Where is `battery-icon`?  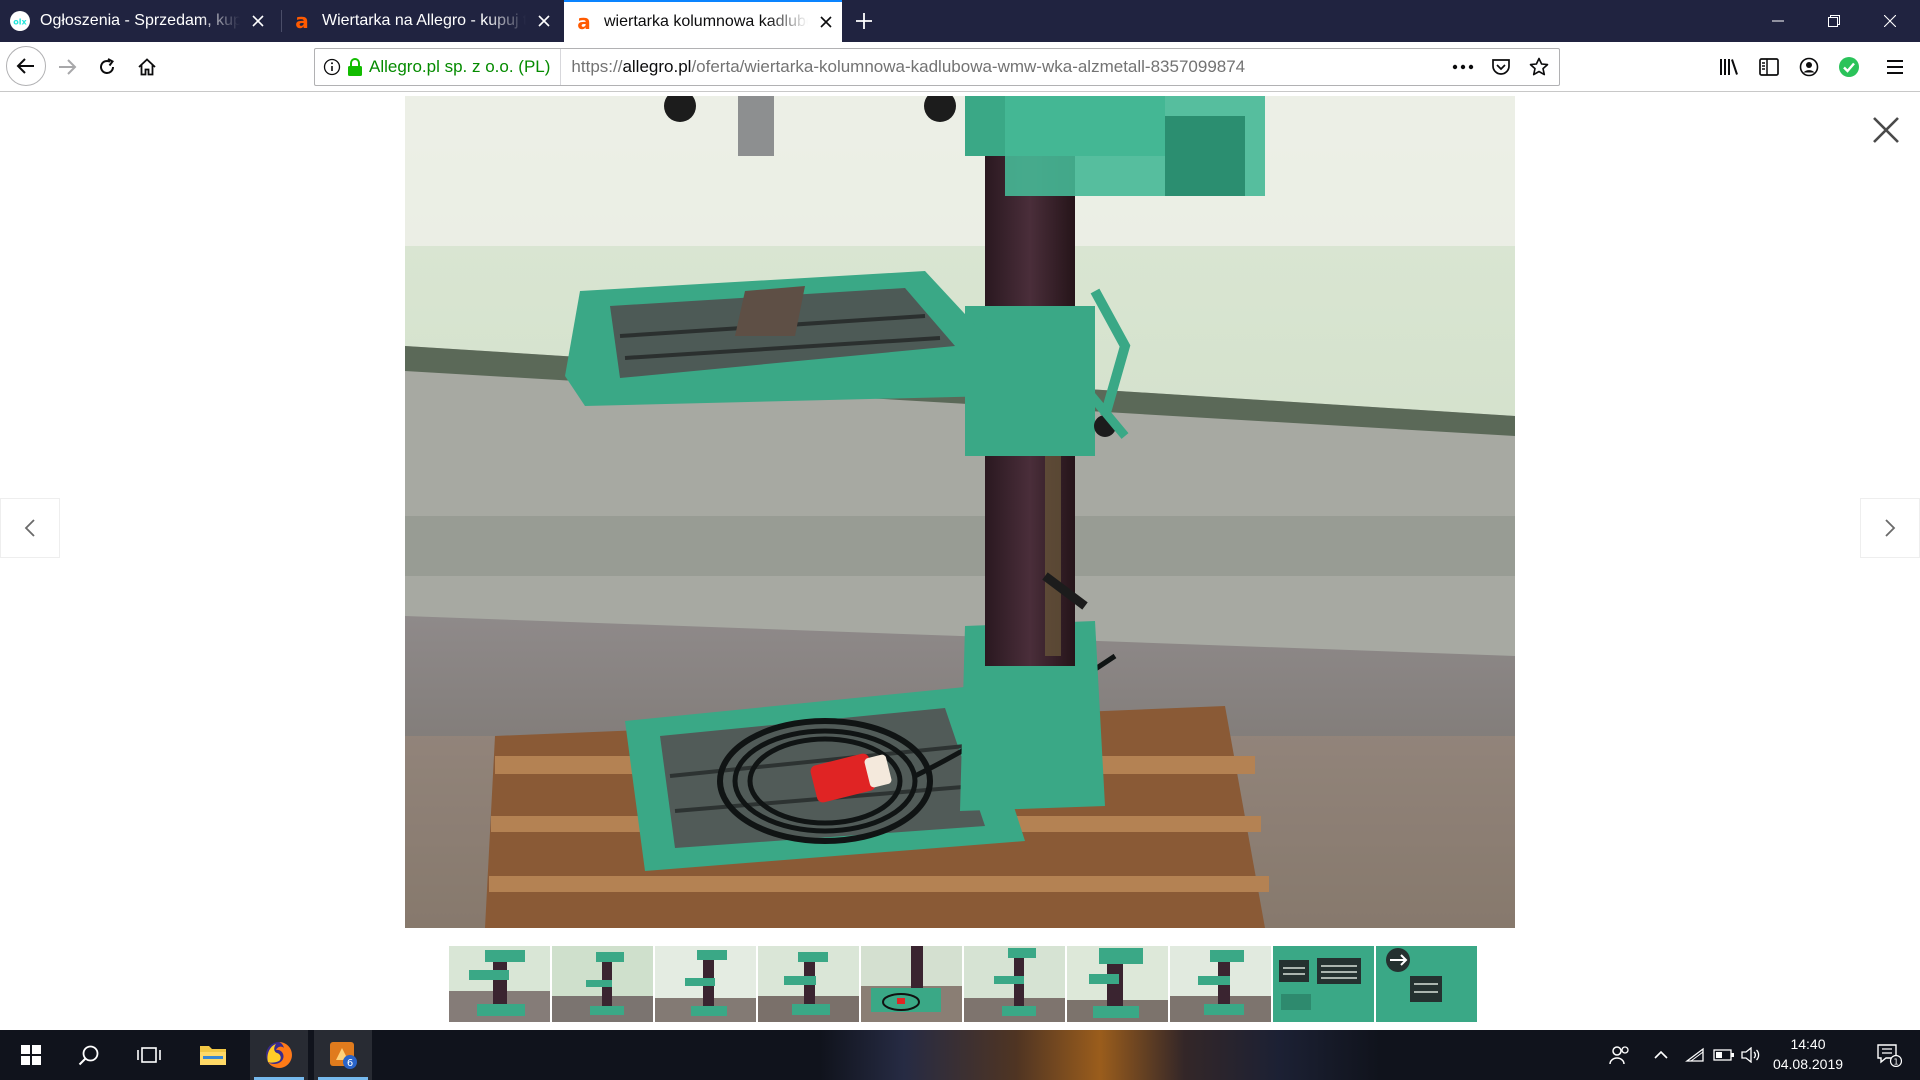 battery-icon is located at coordinates (1723, 1055).